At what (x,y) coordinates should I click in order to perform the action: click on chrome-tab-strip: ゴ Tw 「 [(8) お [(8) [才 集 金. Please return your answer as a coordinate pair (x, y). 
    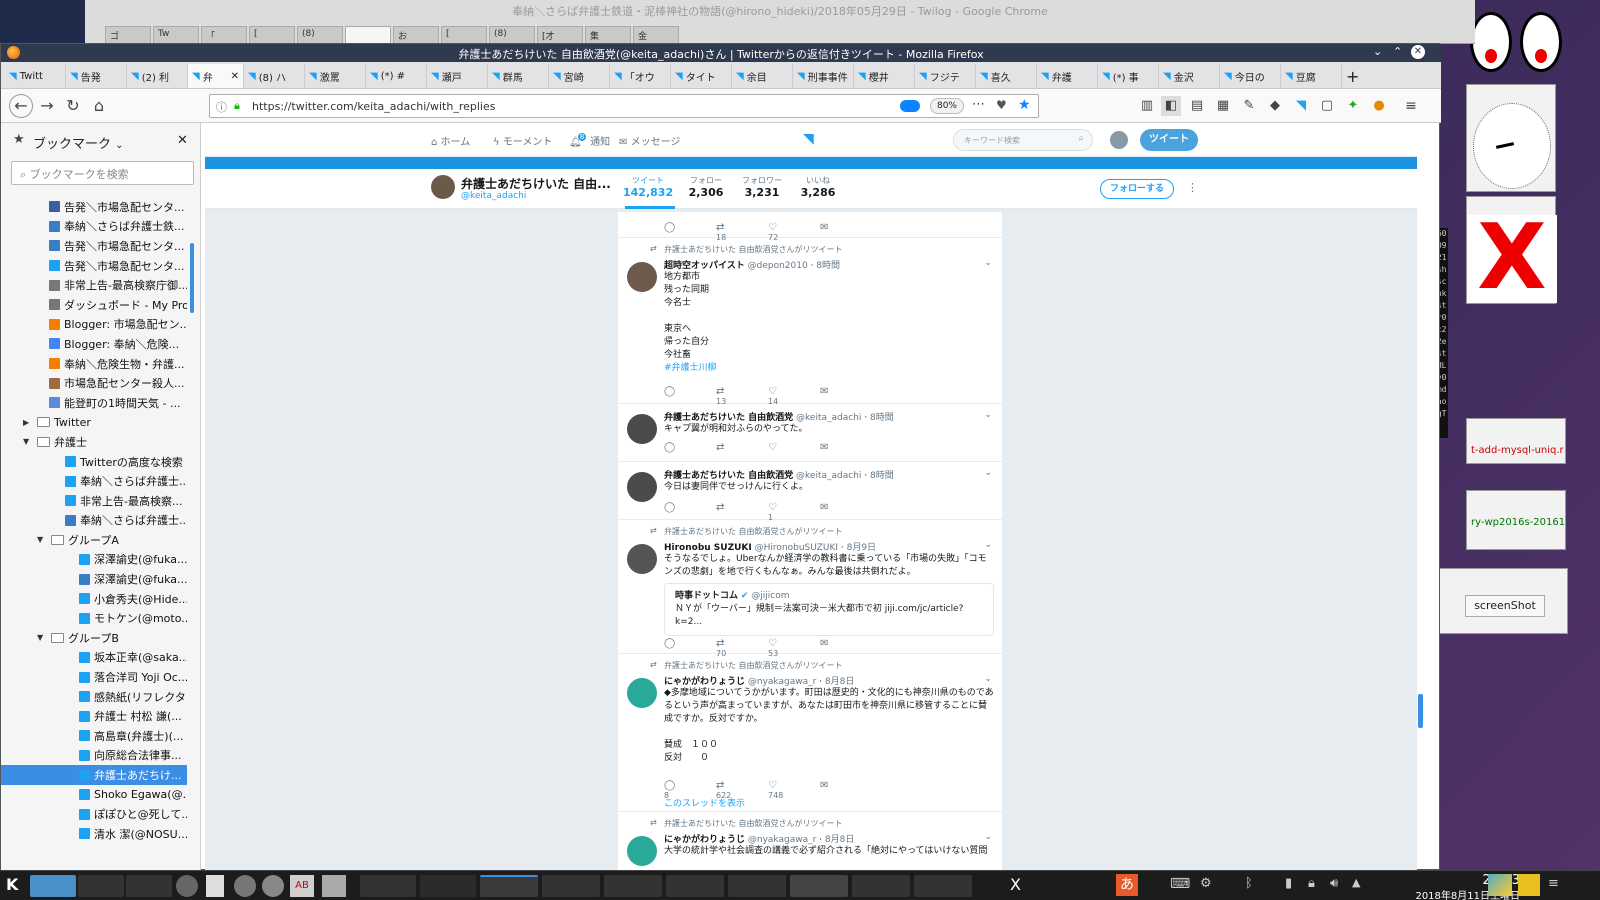
    Looking at the image, I should click on (392, 35).